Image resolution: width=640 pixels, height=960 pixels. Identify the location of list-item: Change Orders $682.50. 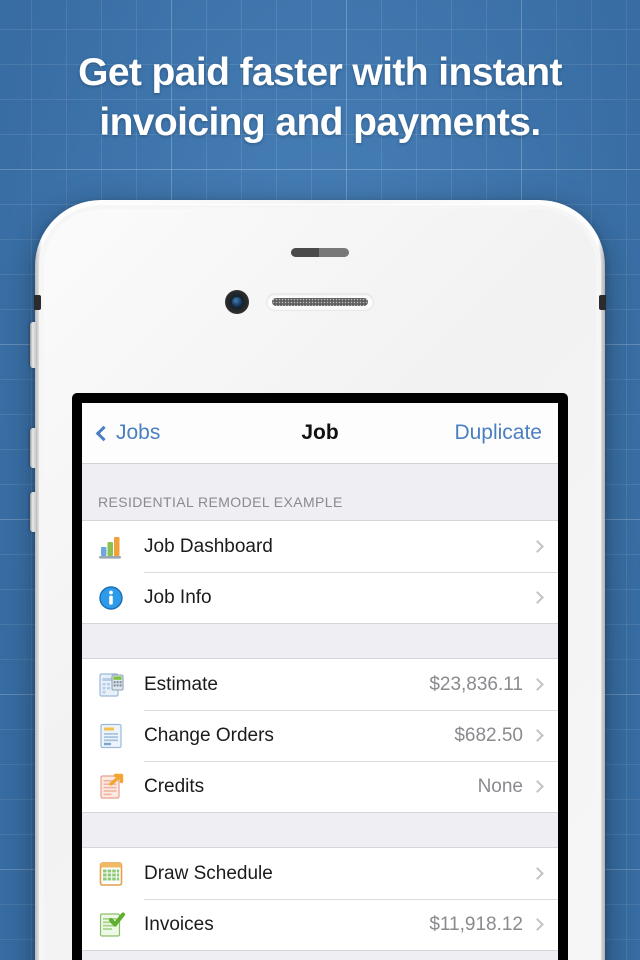
(320, 735).